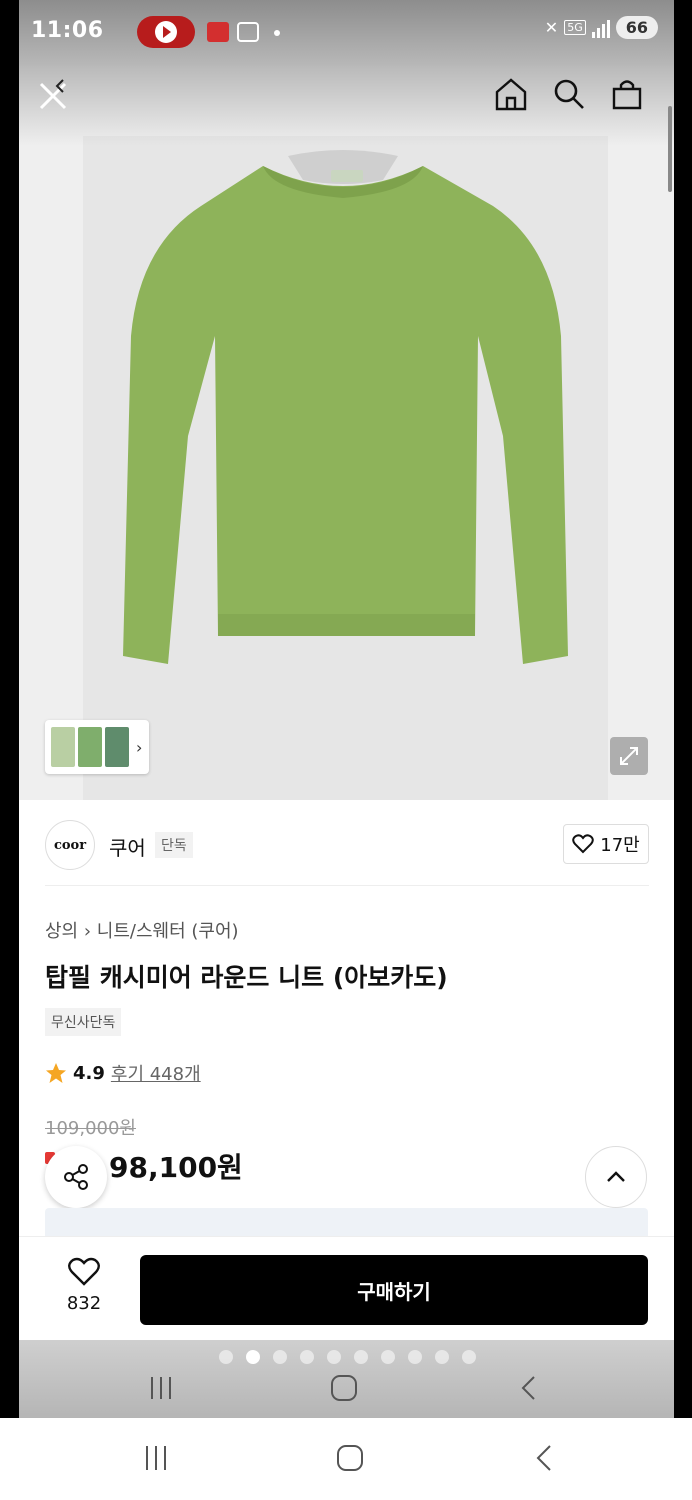 The height and width of the screenshot is (1500, 692). What do you see at coordinates (253, 1357) in the screenshot?
I see `page-dot-active` at bounding box center [253, 1357].